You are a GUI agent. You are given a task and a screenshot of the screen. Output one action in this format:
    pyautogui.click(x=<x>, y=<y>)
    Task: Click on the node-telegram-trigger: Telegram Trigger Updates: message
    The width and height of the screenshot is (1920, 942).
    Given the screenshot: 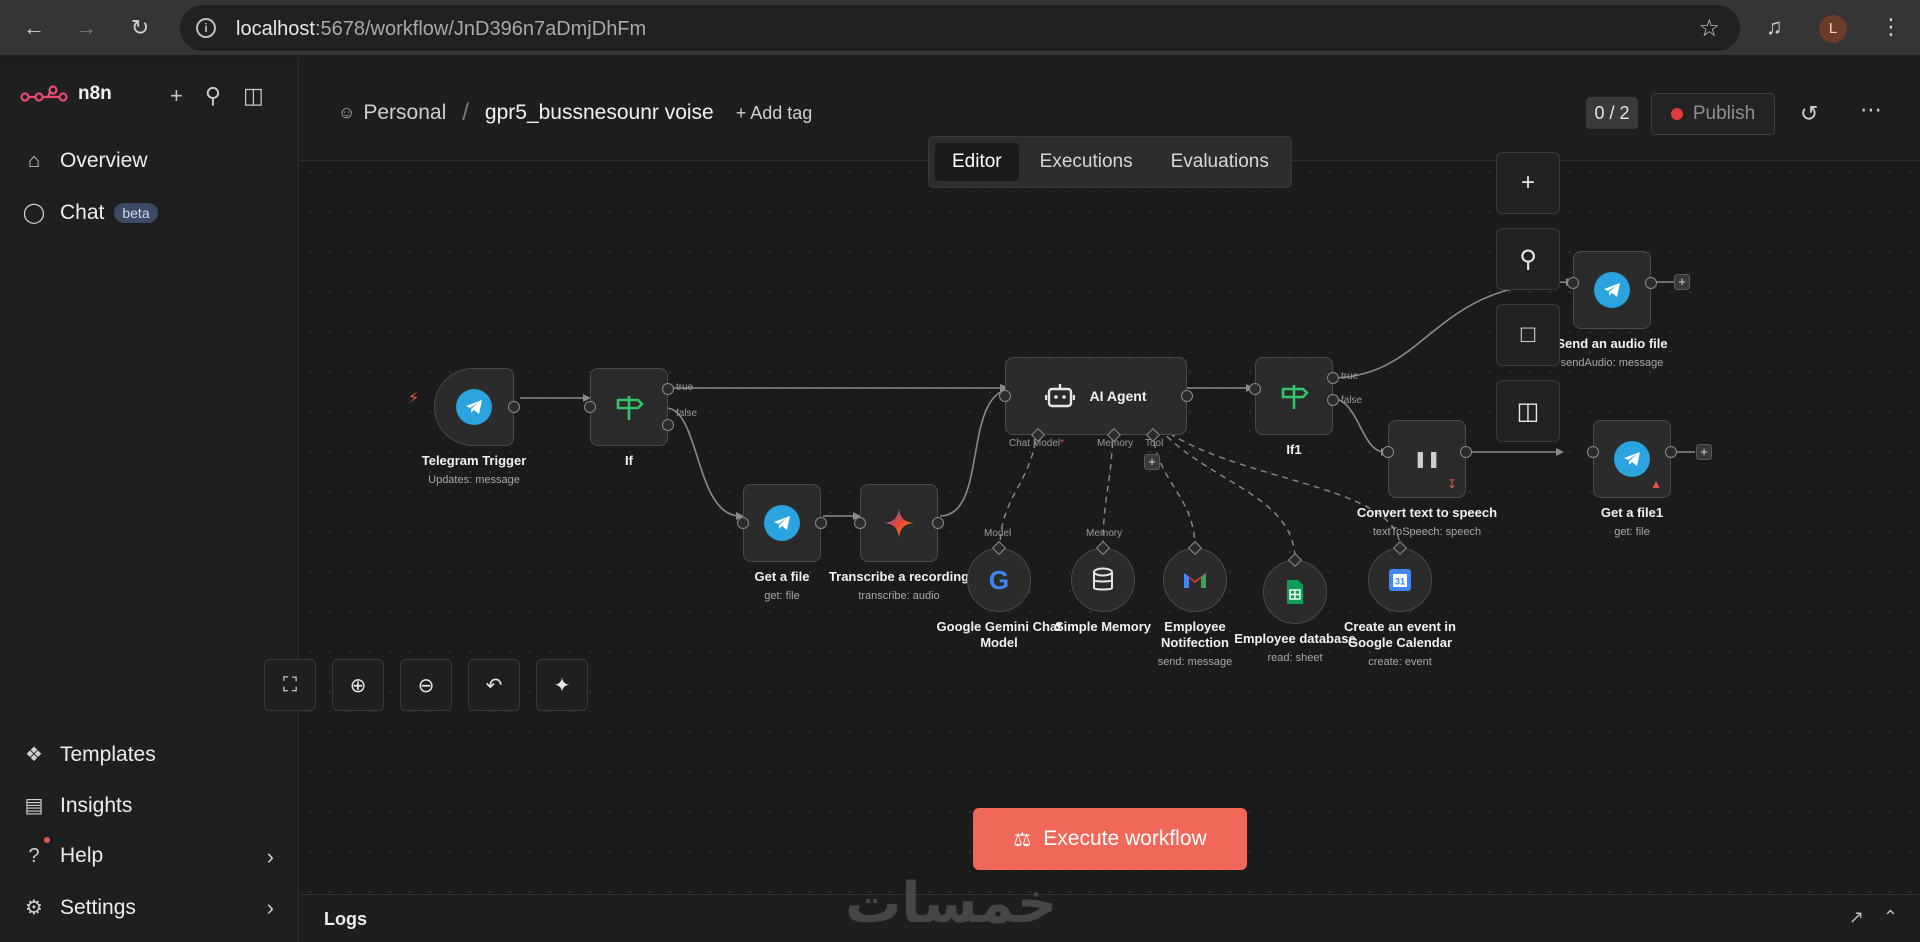 What is the action you would take?
    pyautogui.click(x=474, y=427)
    